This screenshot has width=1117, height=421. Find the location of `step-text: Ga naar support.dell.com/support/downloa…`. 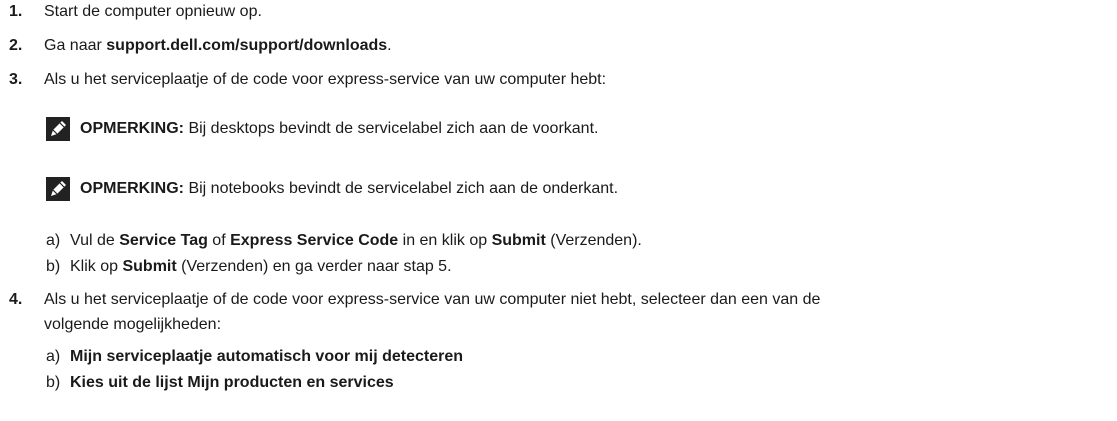

step-text: Ga naar support.dell.com/support/downloa… is located at coordinates (218, 46).